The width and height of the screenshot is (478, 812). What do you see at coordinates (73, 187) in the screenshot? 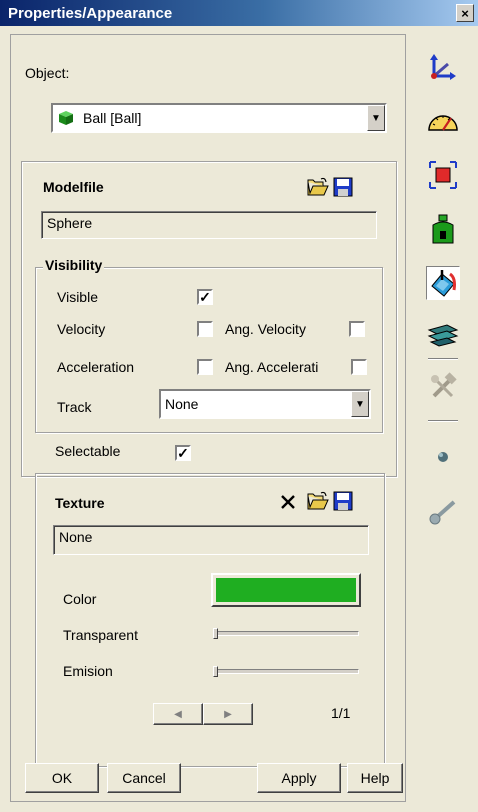
I see `modelfile-title: Modelfile` at bounding box center [73, 187].